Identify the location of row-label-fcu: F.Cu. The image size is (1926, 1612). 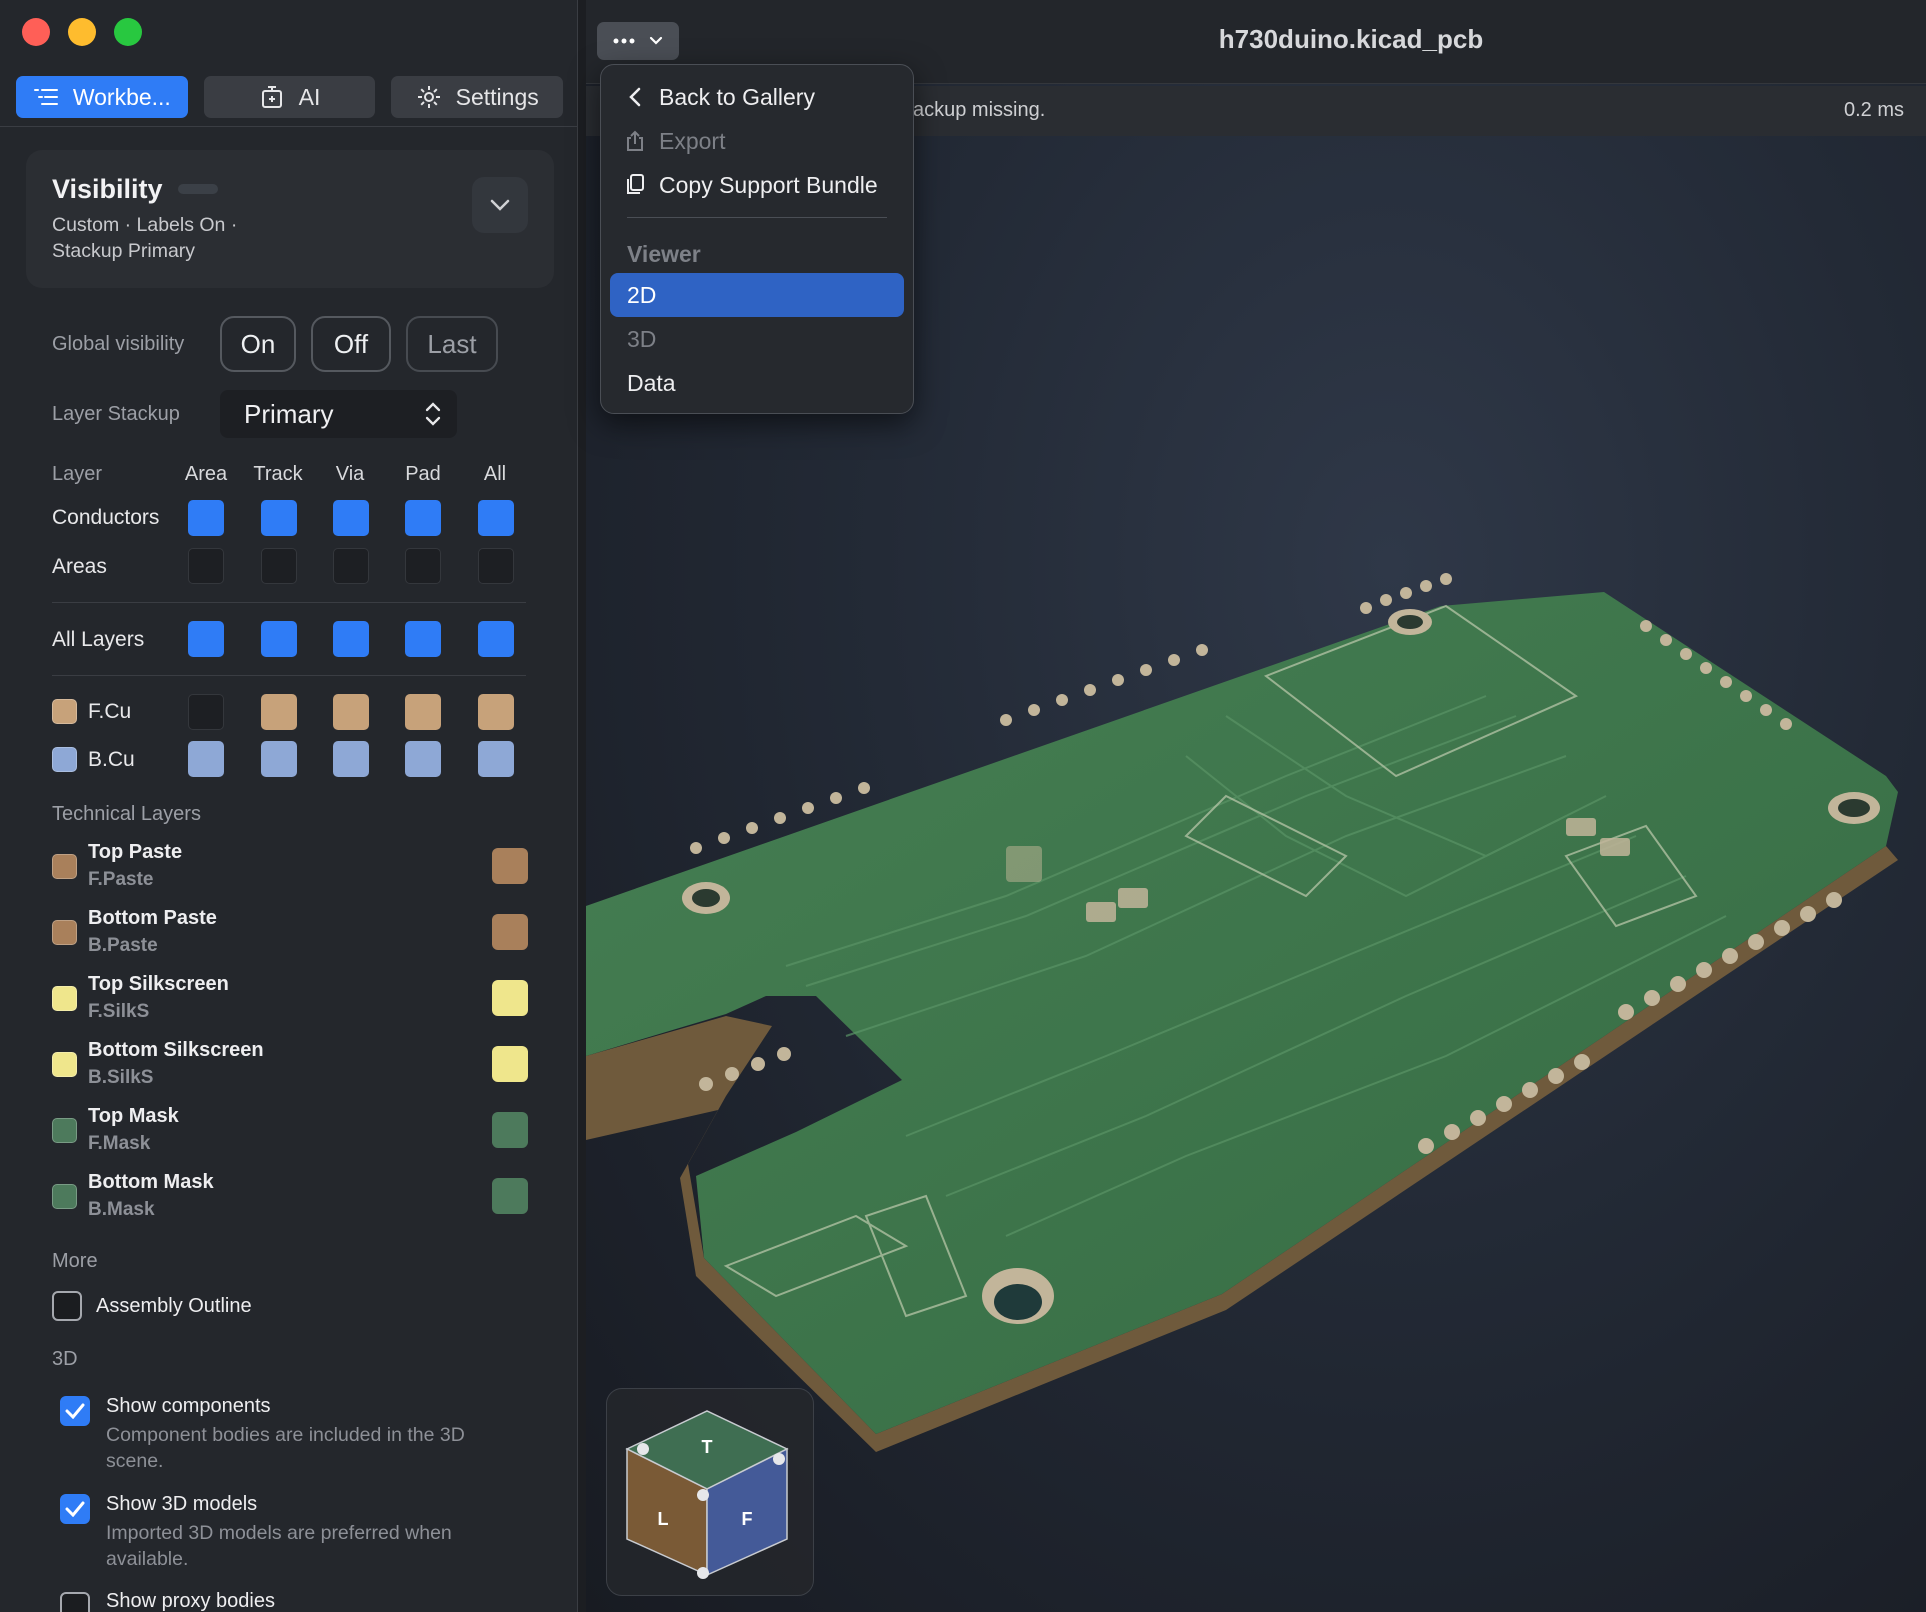
(110, 711).